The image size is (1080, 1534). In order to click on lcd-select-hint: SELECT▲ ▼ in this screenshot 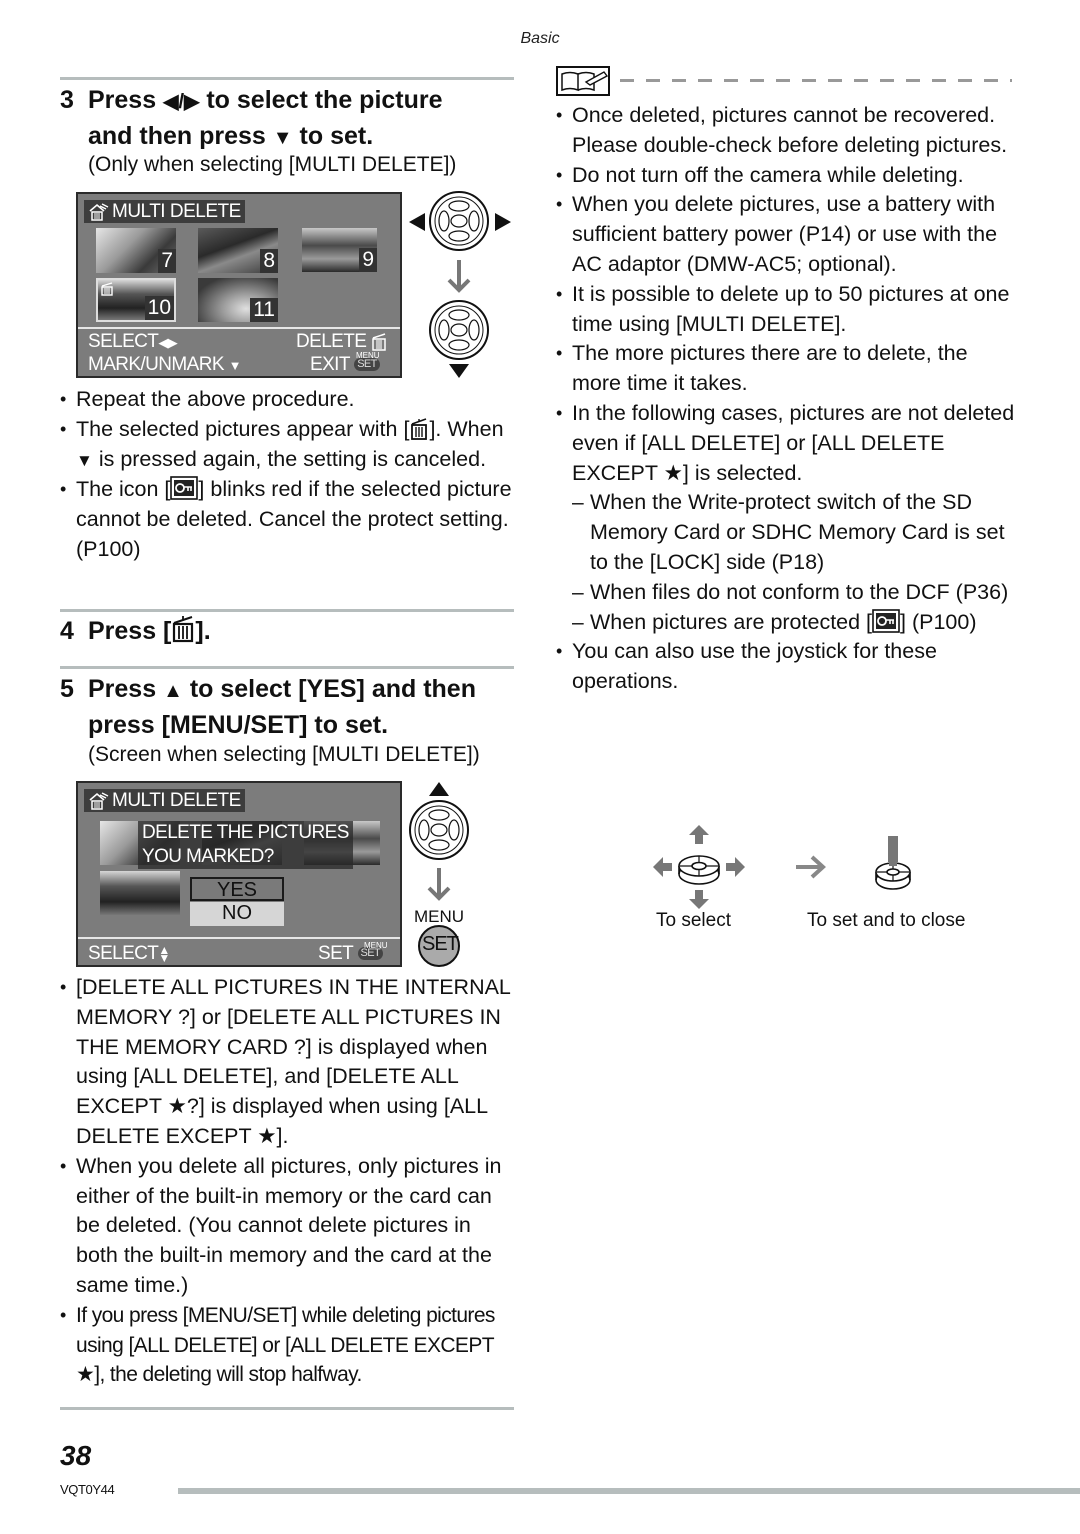, I will do `click(129, 953)`.